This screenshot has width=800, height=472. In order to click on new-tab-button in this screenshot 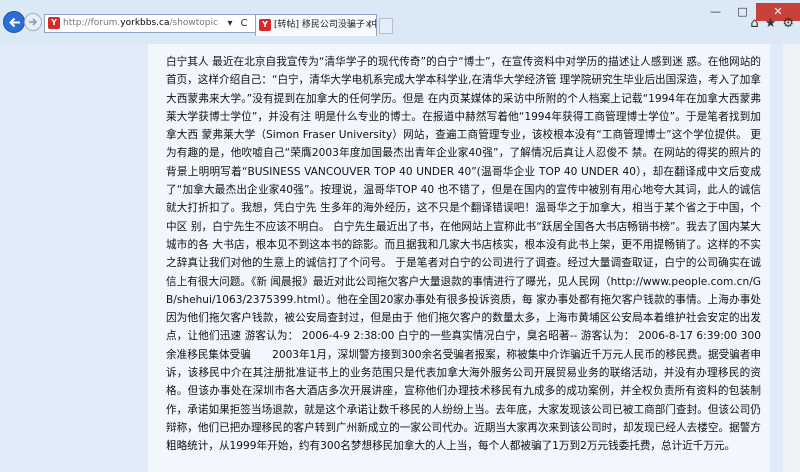, I will do `click(386, 26)`.